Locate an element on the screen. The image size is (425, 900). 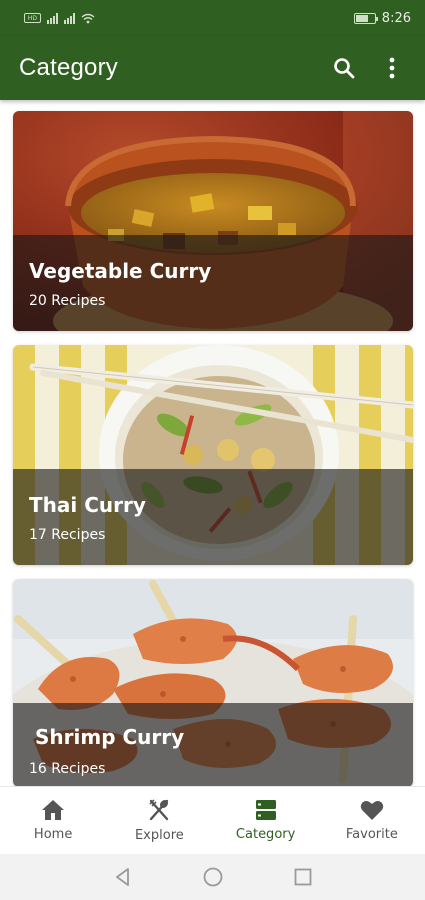
sim-badge: HD is located at coordinates (32, 18).